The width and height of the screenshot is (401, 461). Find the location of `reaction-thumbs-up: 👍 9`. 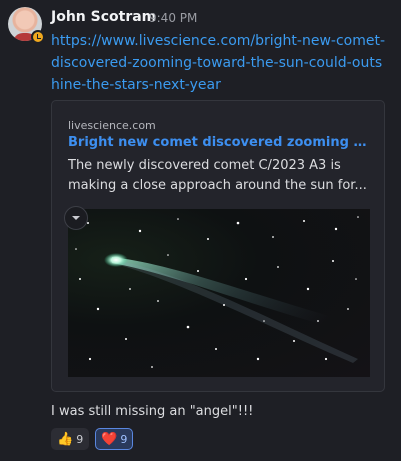

reaction-thumbs-up: 👍 9 is located at coordinates (70, 439).